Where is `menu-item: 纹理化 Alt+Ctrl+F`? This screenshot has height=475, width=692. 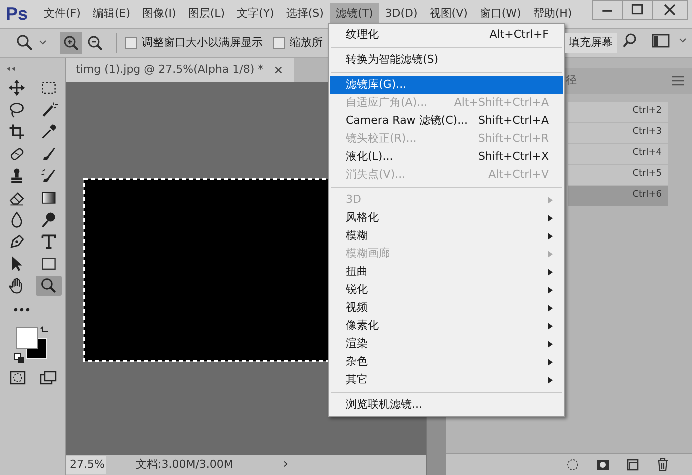 menu-item: 纹理化 Alt+Ctrl+F is located at coordinates (446, 35).